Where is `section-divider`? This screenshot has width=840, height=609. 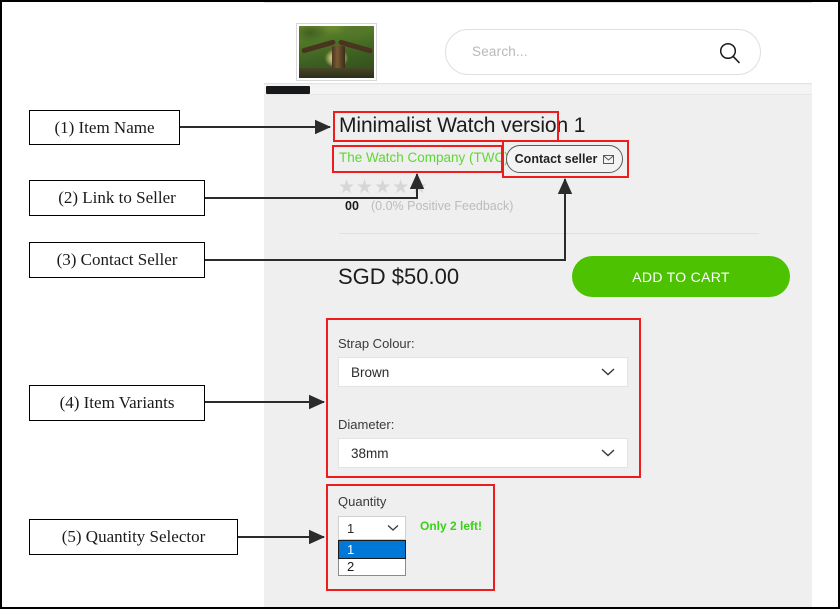 section-divider is located at coordinates (549, 233).